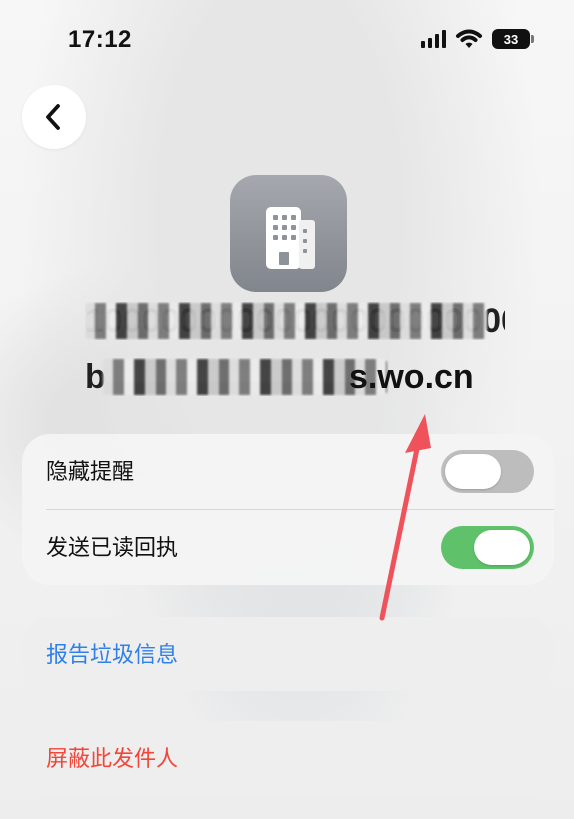 The height and width of the screenshot is (819, 574). I want to click on chevron-left-icon, so click(53, 117).